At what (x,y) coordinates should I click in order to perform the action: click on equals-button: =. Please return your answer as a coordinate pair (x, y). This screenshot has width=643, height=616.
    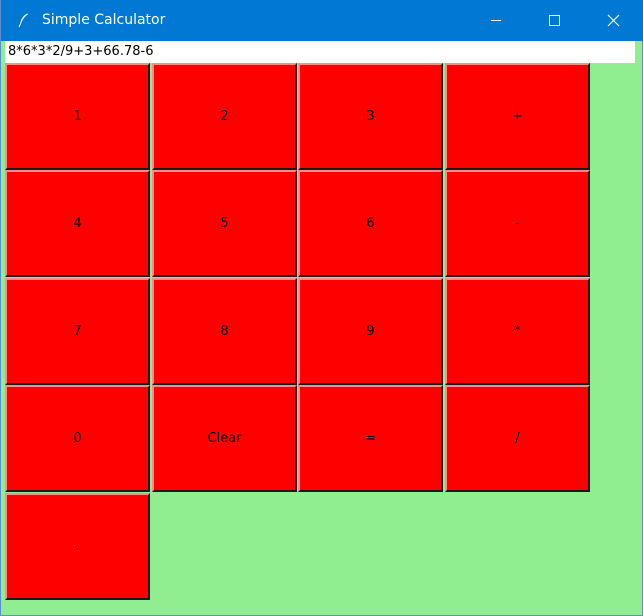
    Looking at the image, I should click on (370, 438).